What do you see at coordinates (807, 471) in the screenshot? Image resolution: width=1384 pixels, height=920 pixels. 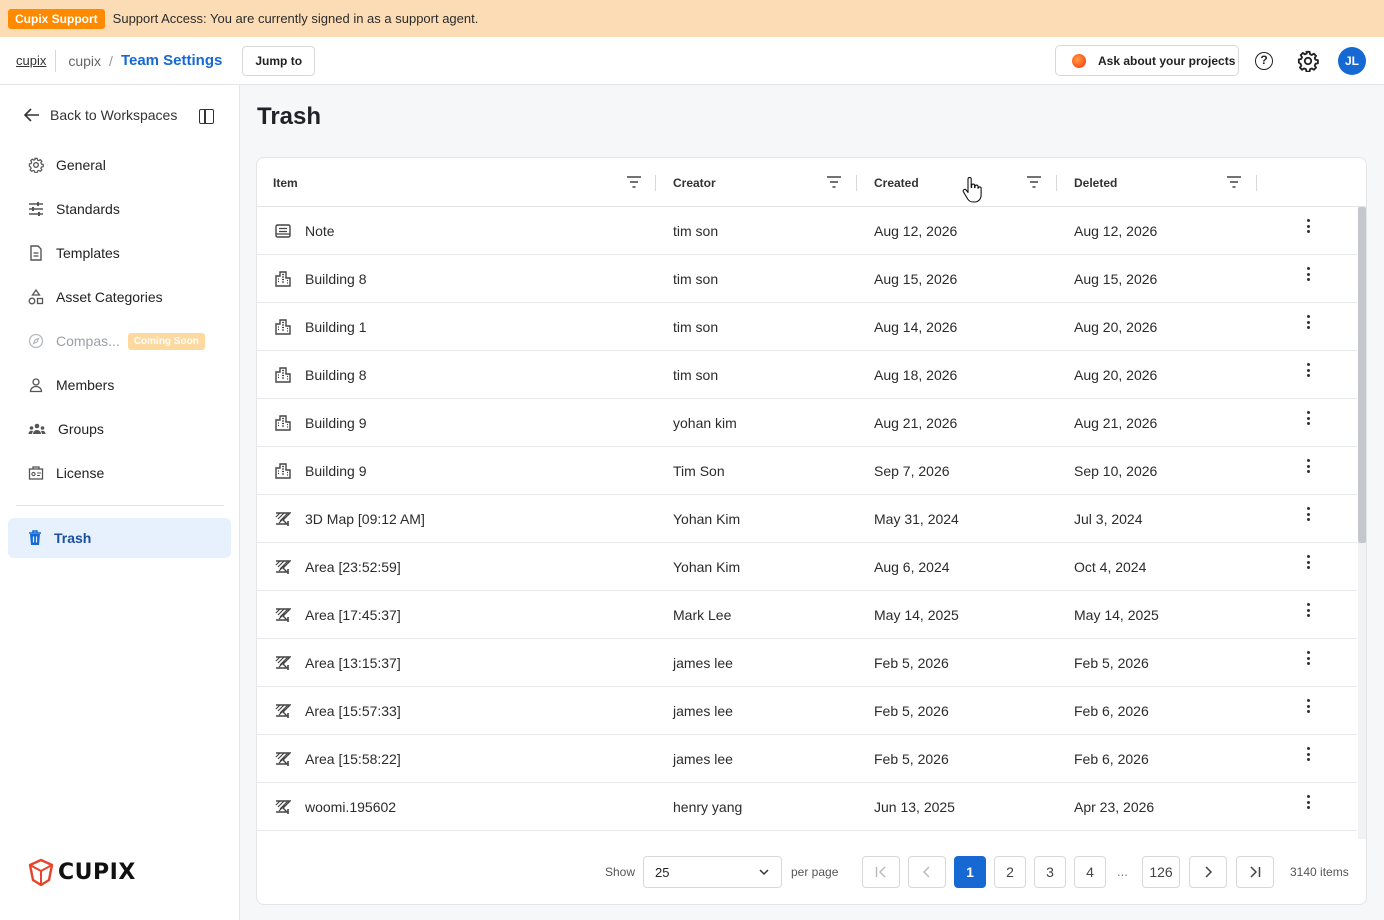 I see `table-row: Building 9 Tim Son Sep 7, 2026 Sep 10, 2026` at bounding box center [807, 471].